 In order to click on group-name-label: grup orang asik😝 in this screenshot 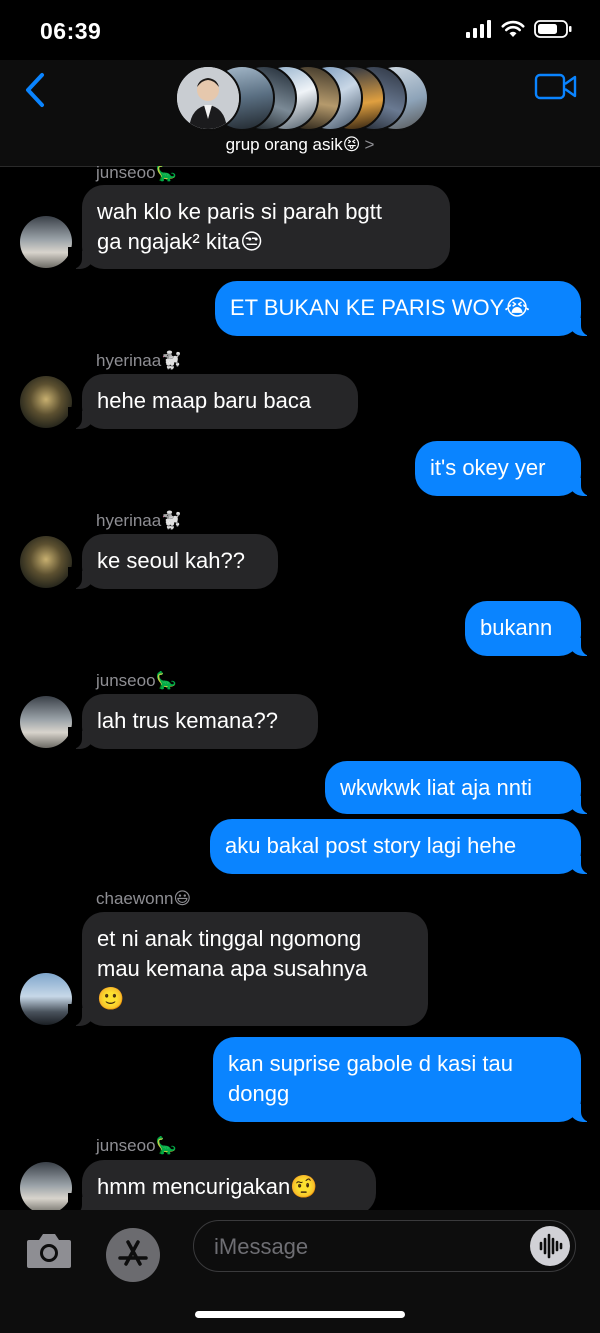, I will do `click(293, 144)`.